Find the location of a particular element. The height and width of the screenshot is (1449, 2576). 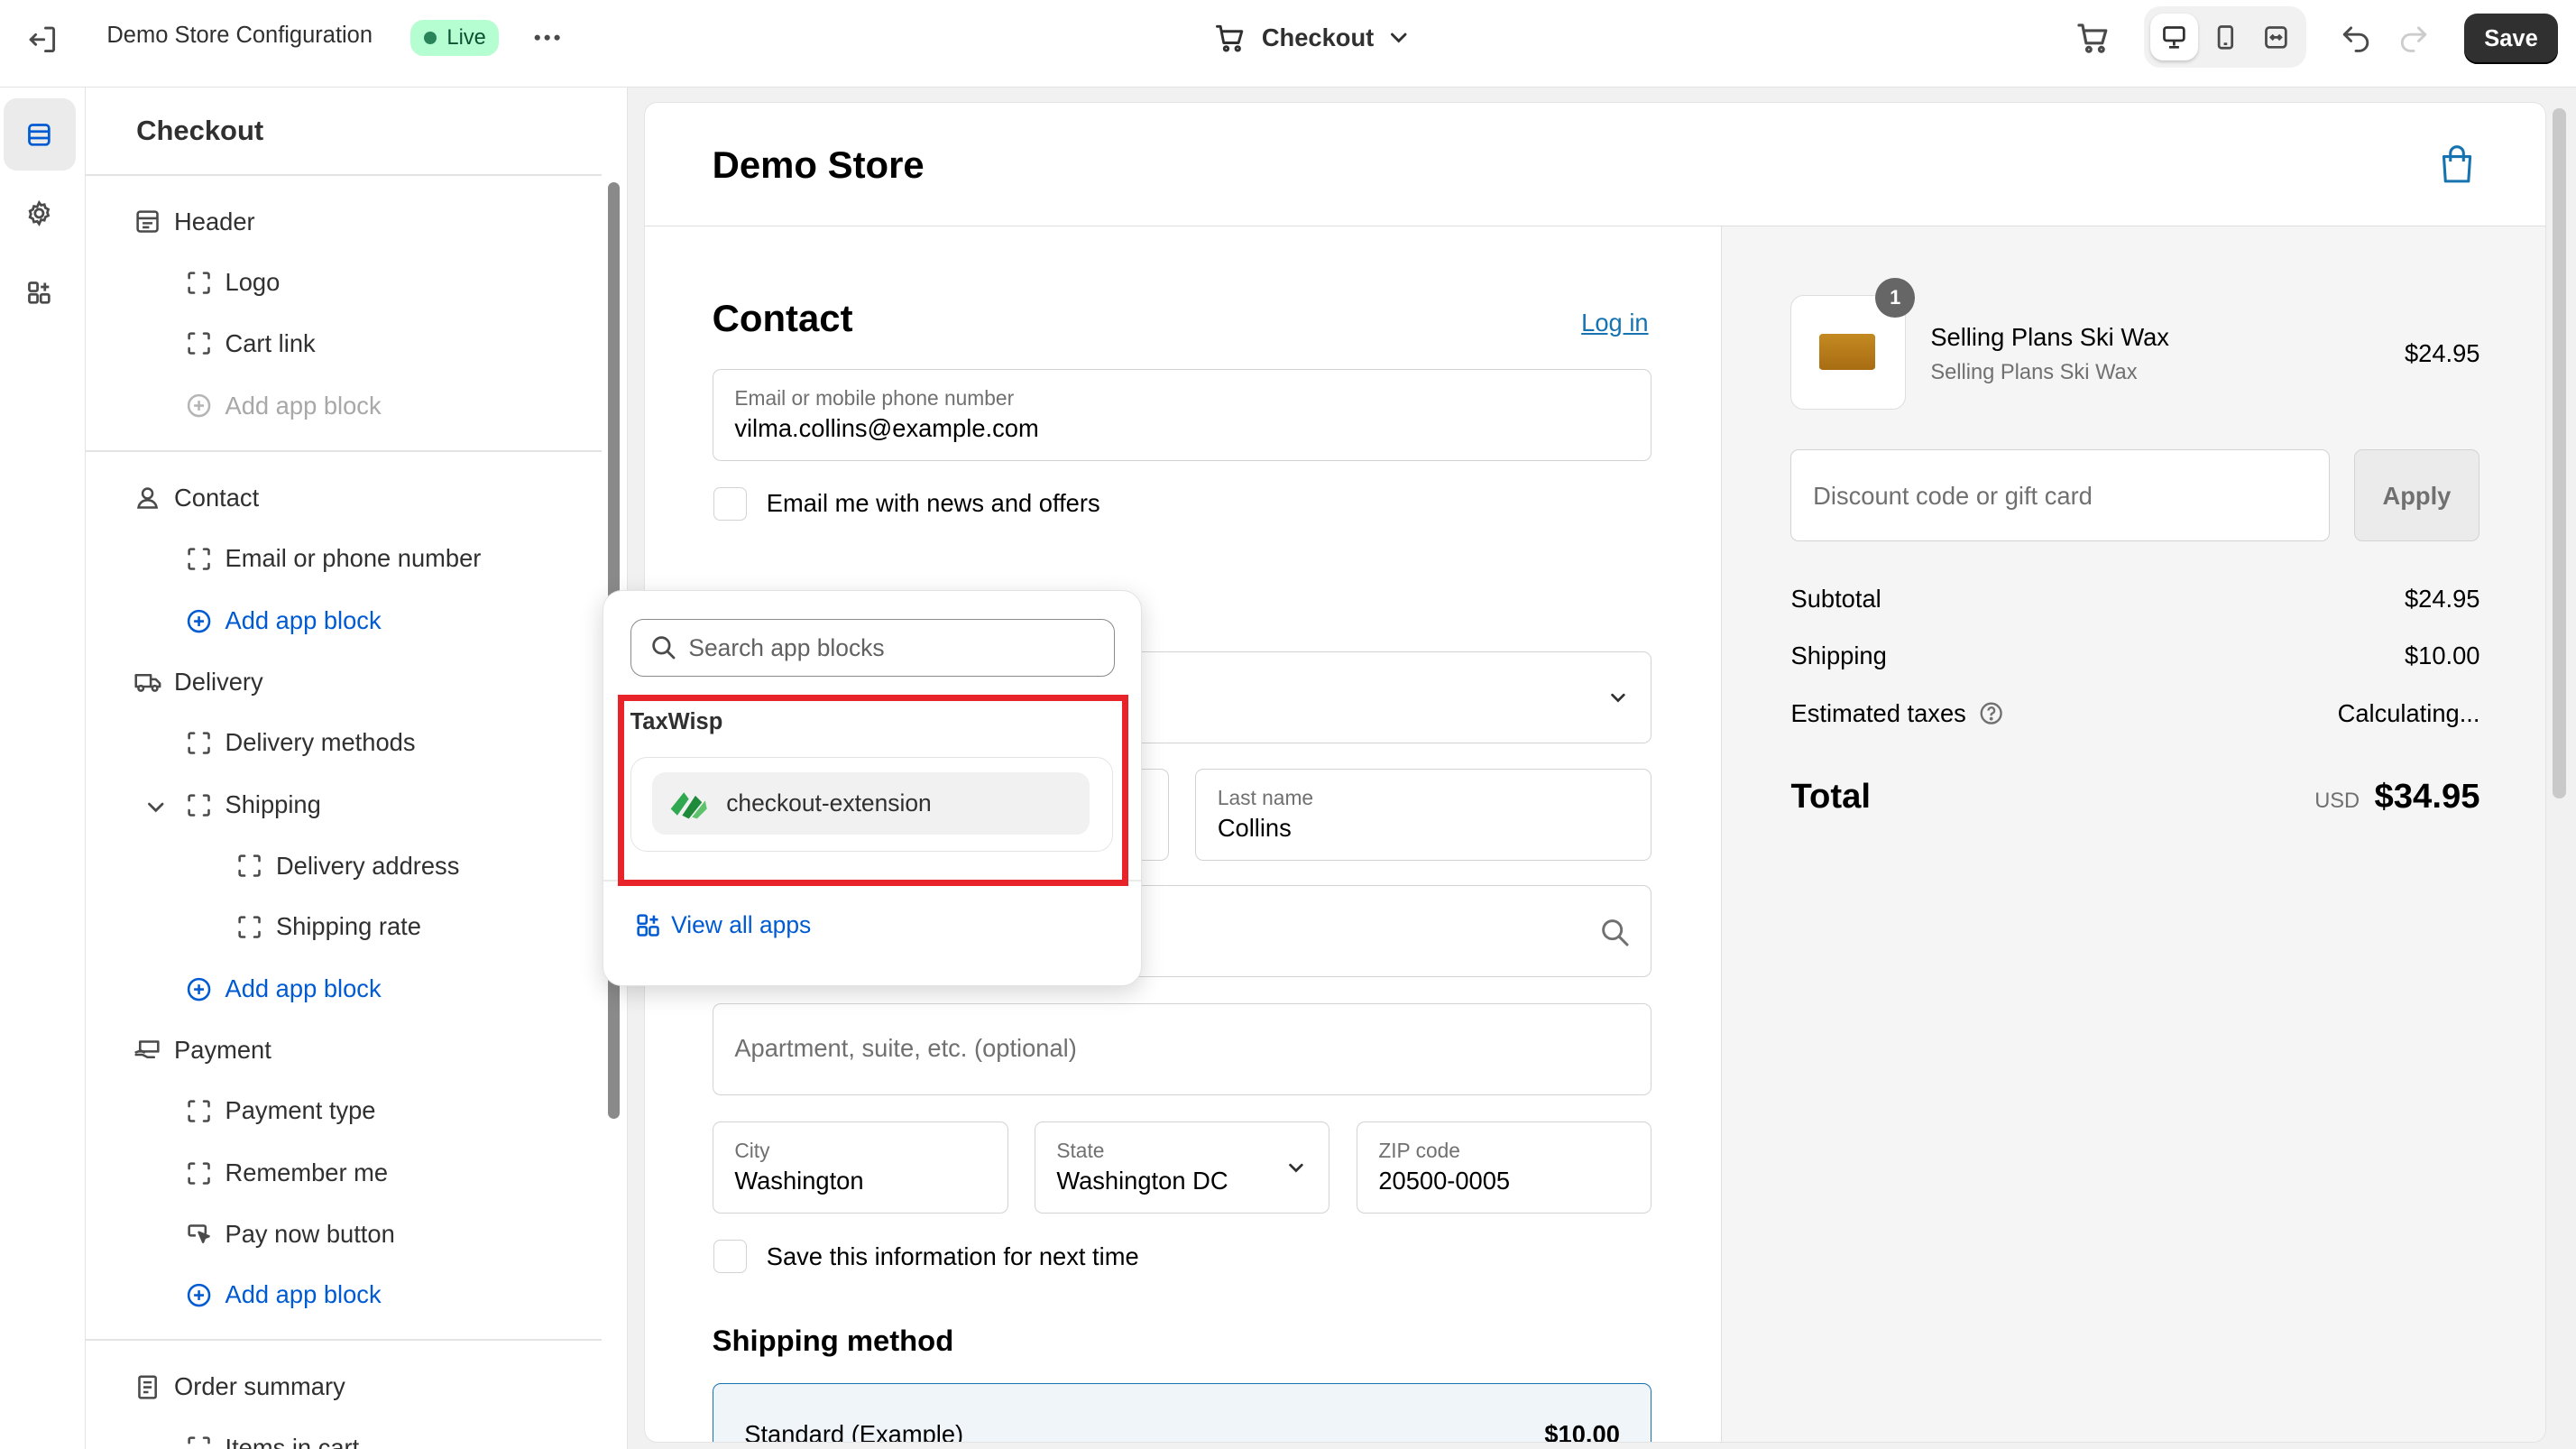

full-width-view-icon is located at coordinates (2276, 37).